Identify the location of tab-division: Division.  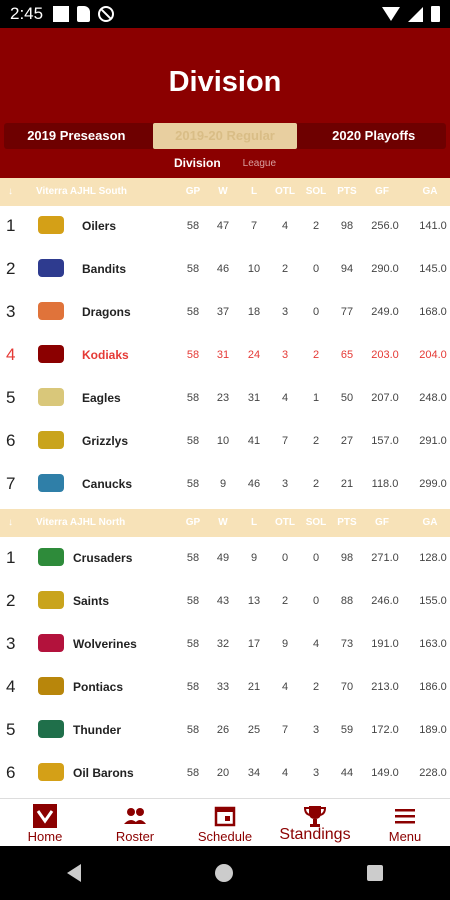
(197, 163).